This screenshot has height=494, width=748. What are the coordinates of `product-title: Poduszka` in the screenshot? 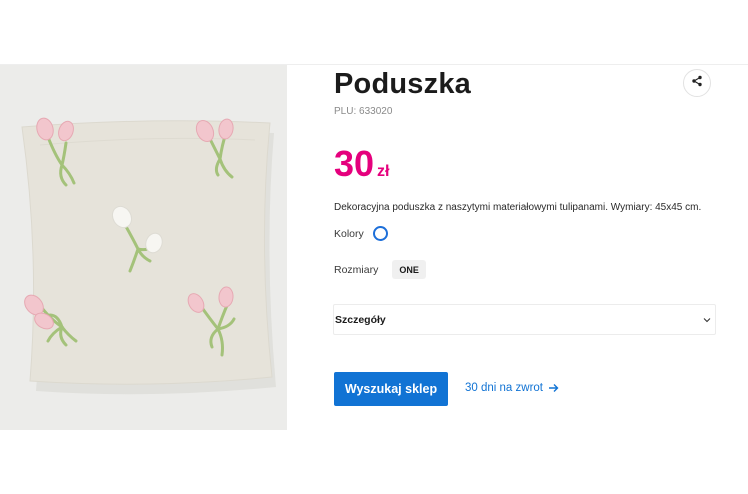 It's located at (402, 84).